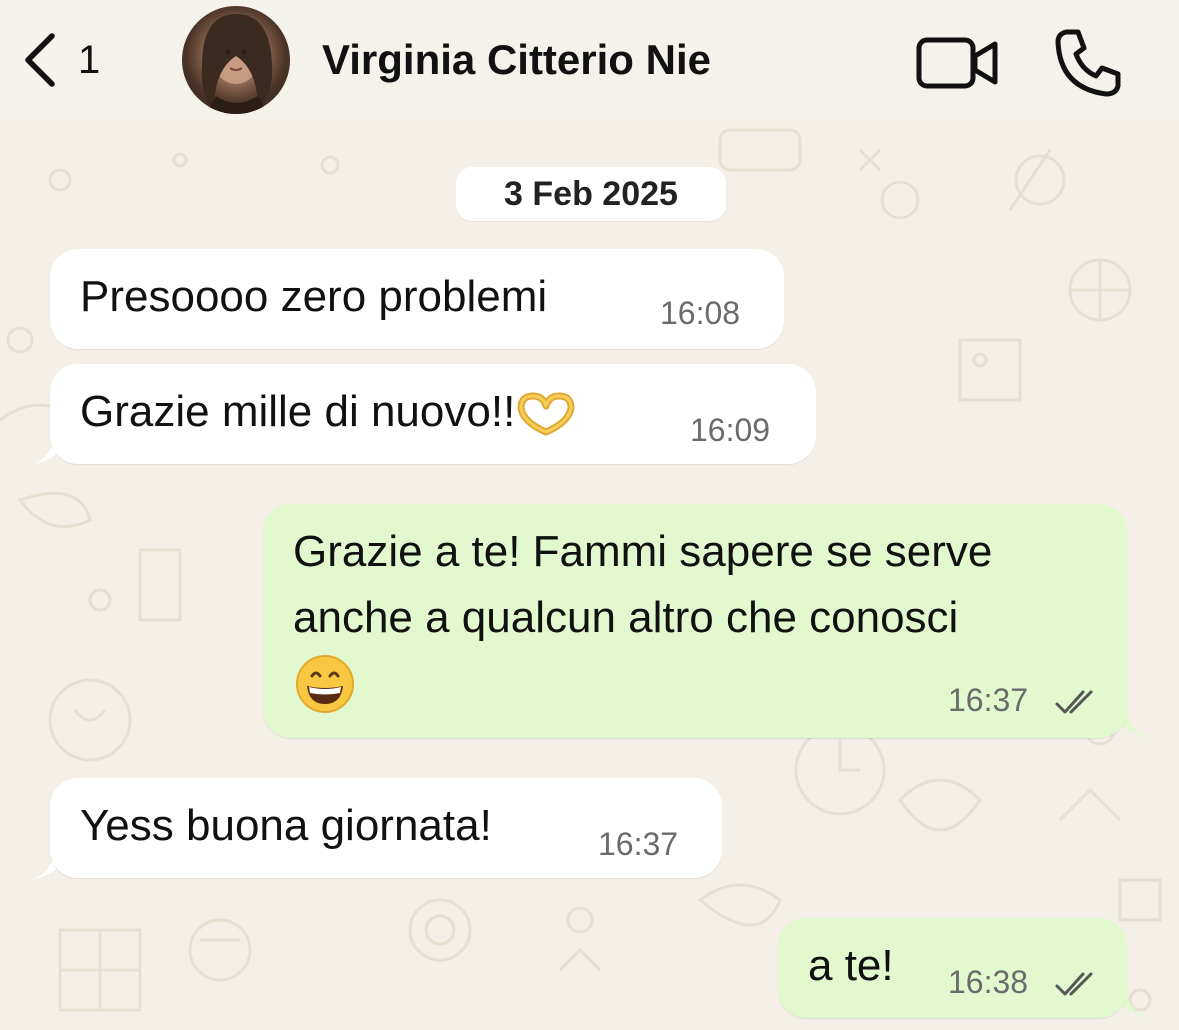 This screenshot has height=1030, width=1179. I want to click on message-bubble-incoming: Grazie mille di nuovo!! 16:09, so click(433, 414).